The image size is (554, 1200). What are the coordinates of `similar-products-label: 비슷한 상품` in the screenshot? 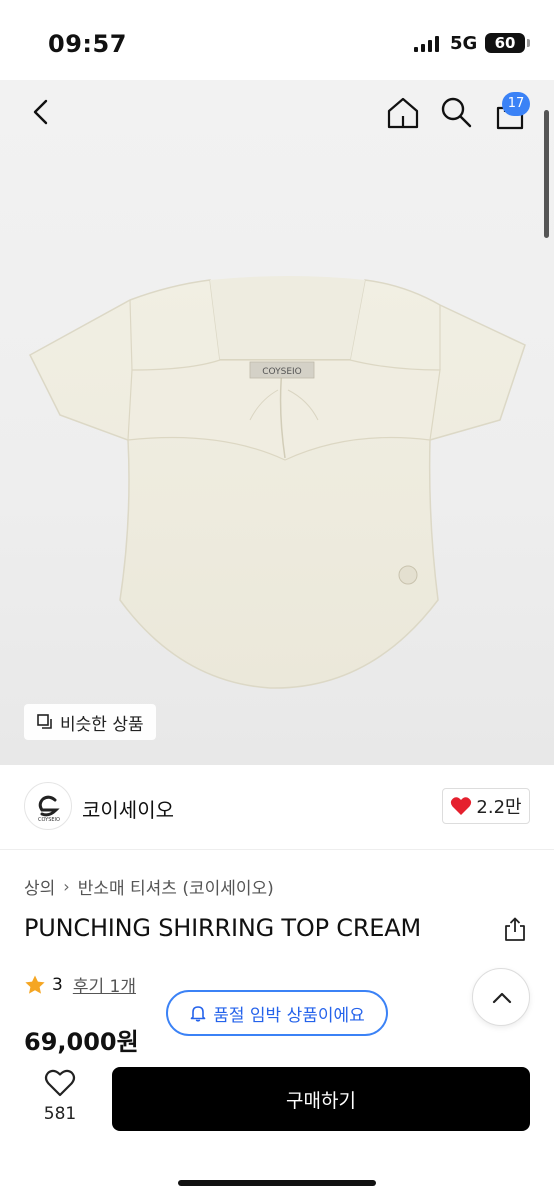 It's located at (102, 724).